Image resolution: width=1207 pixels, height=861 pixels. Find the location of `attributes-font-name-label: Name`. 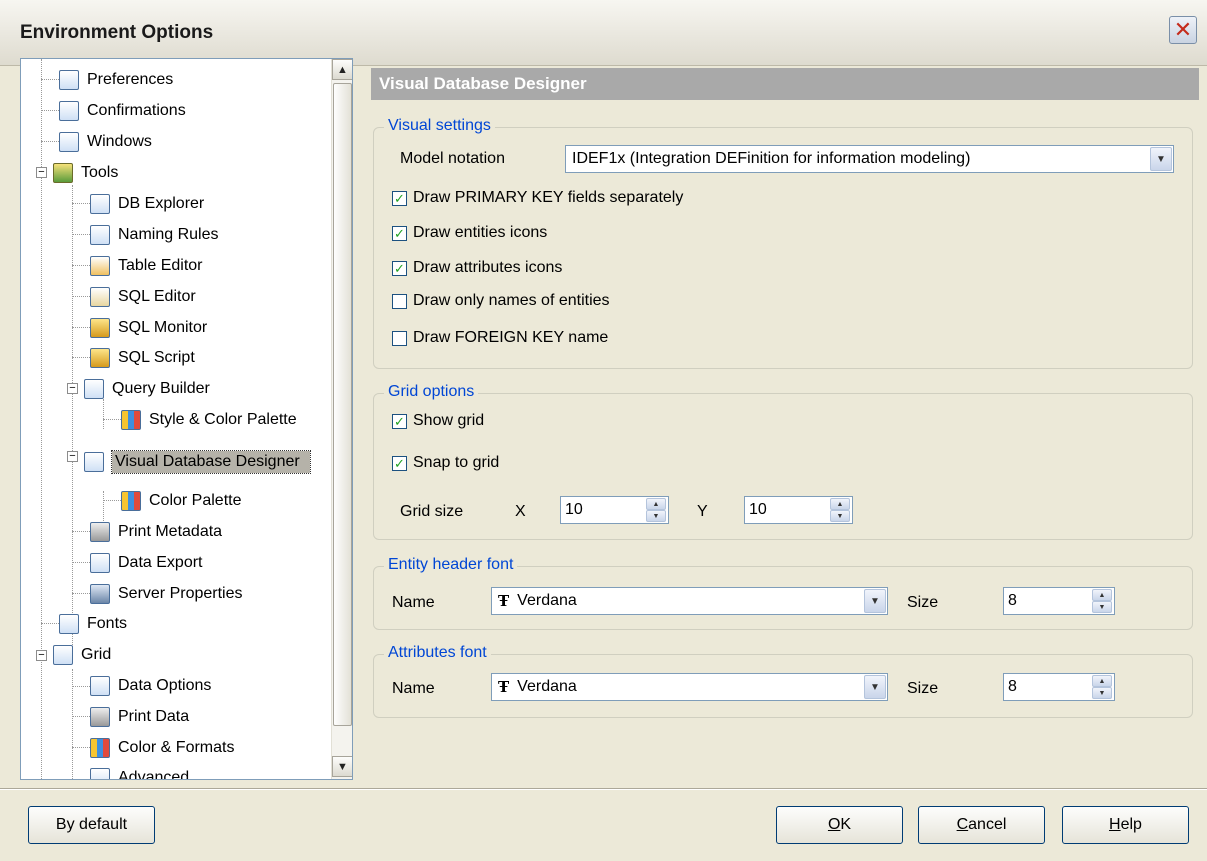

attributes-font-name-label: Name is located at coordinates (413, 688).